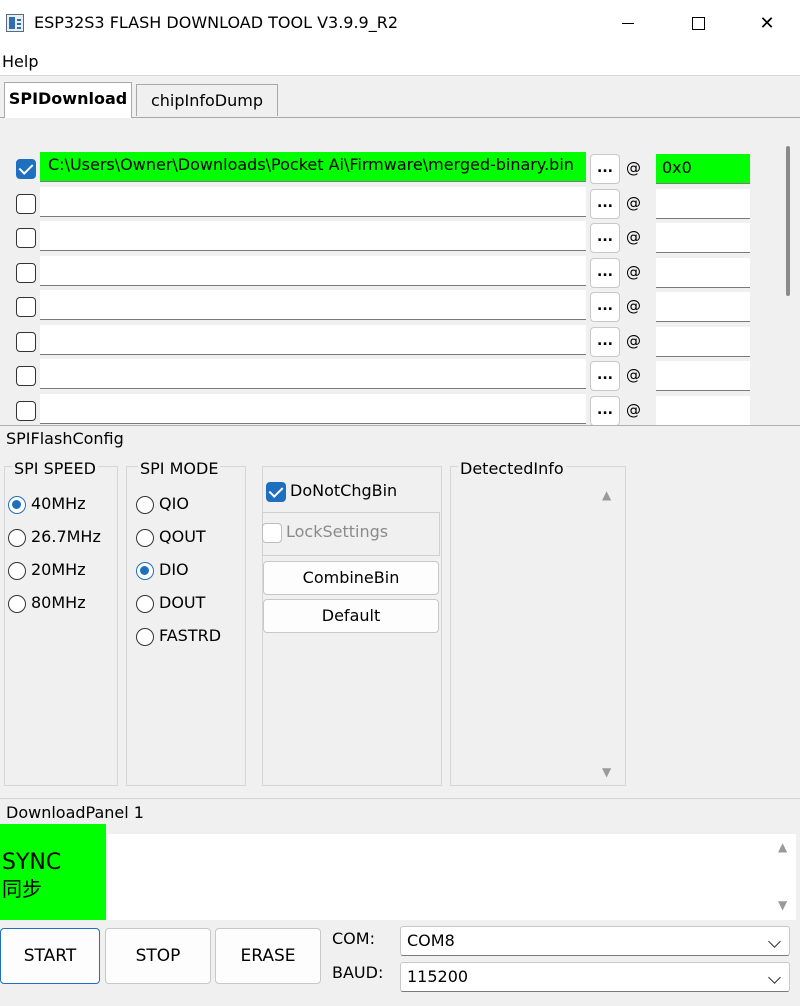 The width and height of the screenshot is (800, 1006). I want to click on tab-spidownload: SPIDownload, so click(68, 100).